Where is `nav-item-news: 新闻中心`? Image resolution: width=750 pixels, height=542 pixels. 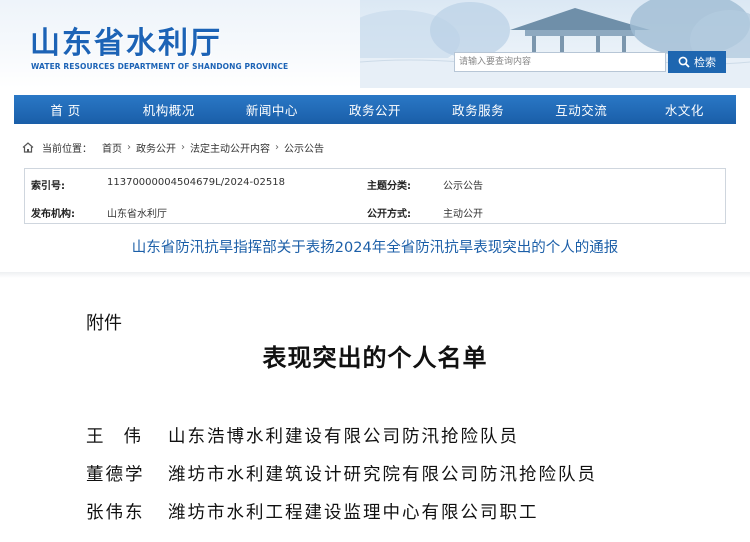
nav-item-news: 新闻中心 is located at coordinates (271, 109).